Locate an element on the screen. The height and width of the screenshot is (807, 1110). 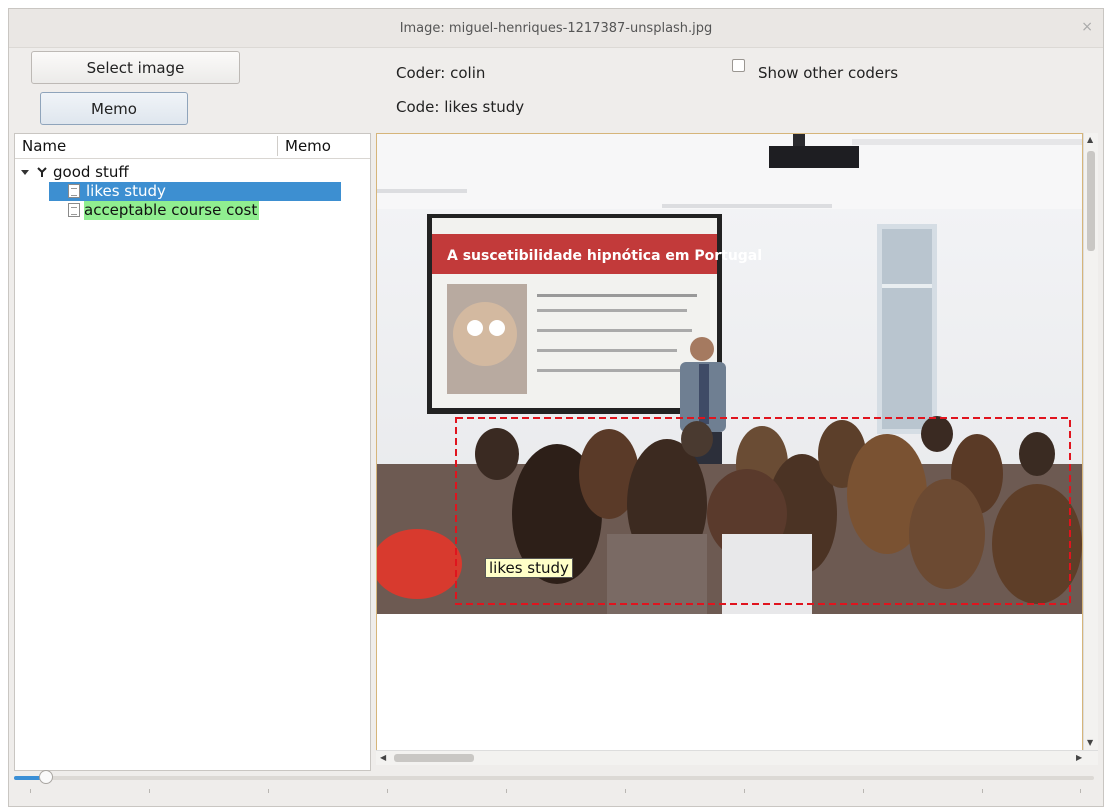
vertical-scroll-thumb is located at coordinates (1091, 201).